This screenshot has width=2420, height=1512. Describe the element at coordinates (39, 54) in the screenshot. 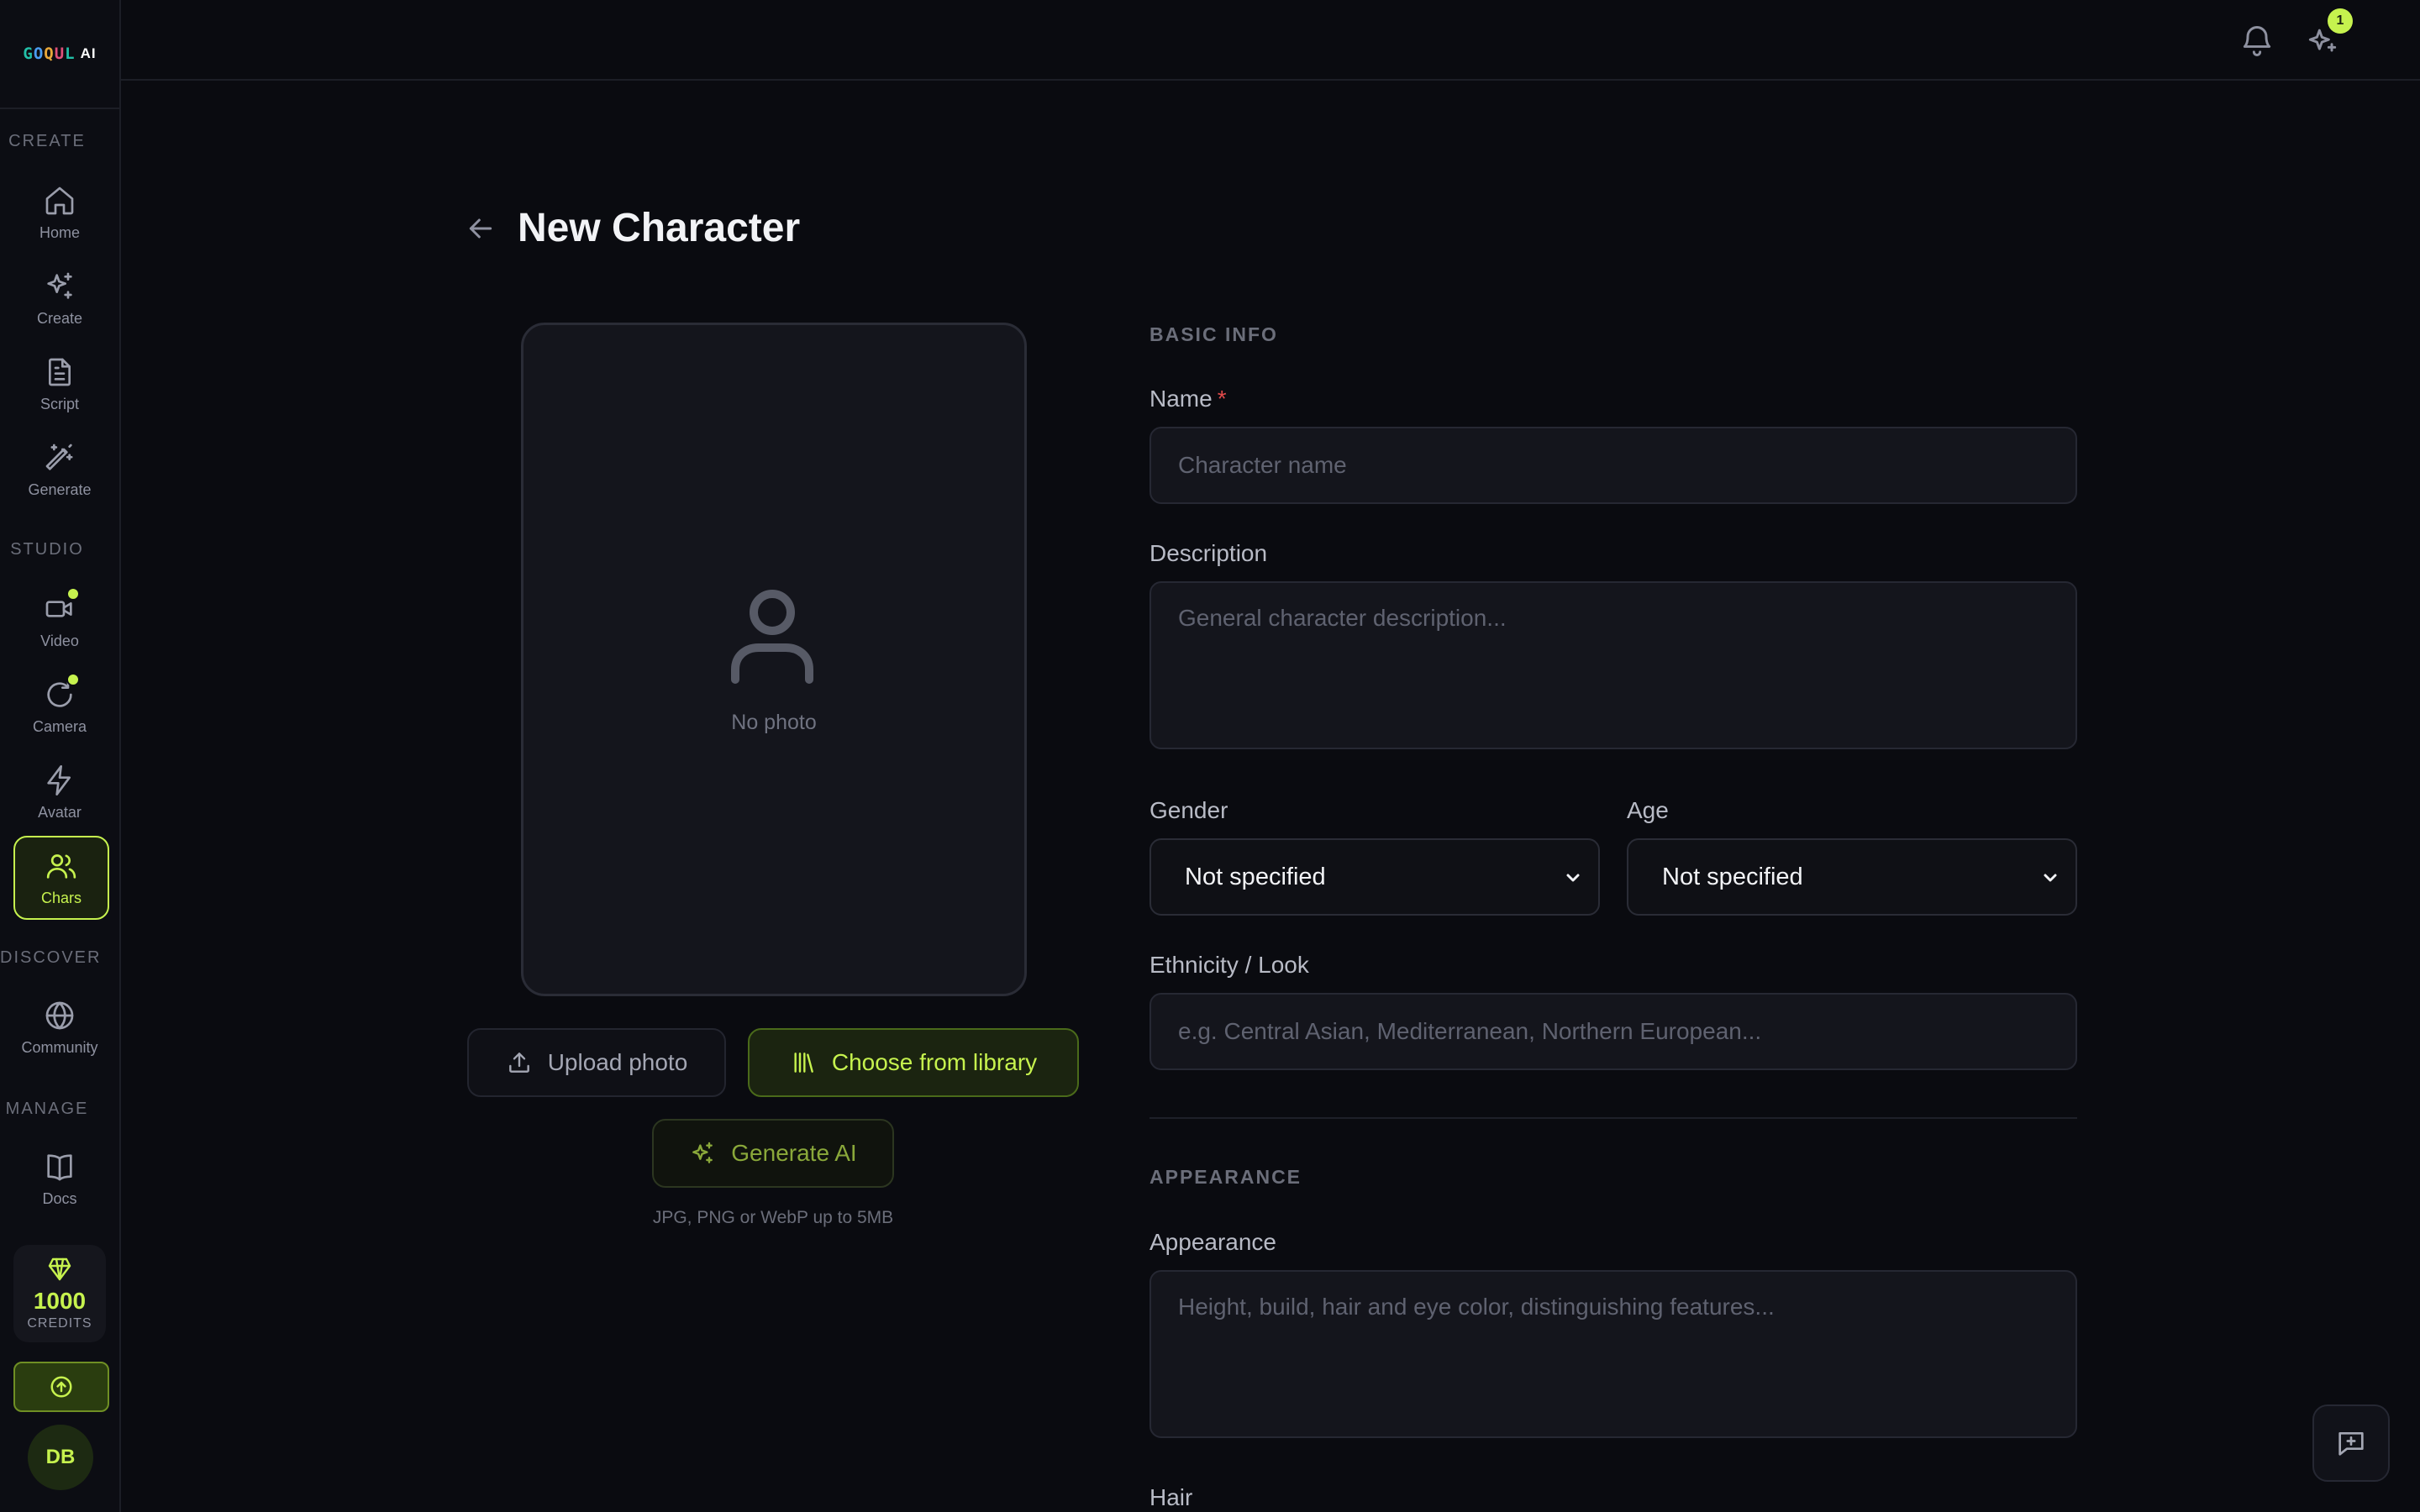

I see `logo-letter: O` at that location.